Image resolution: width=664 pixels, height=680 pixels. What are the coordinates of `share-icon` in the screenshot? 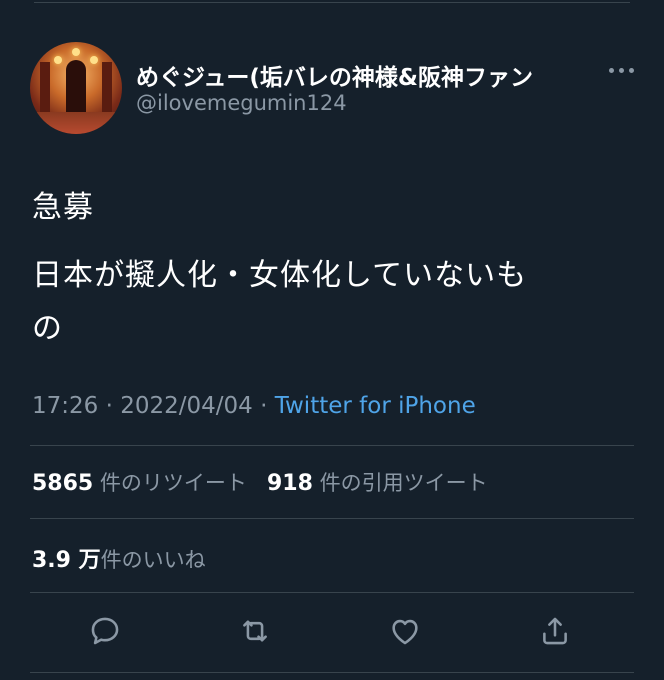 It's located at (555, 631).